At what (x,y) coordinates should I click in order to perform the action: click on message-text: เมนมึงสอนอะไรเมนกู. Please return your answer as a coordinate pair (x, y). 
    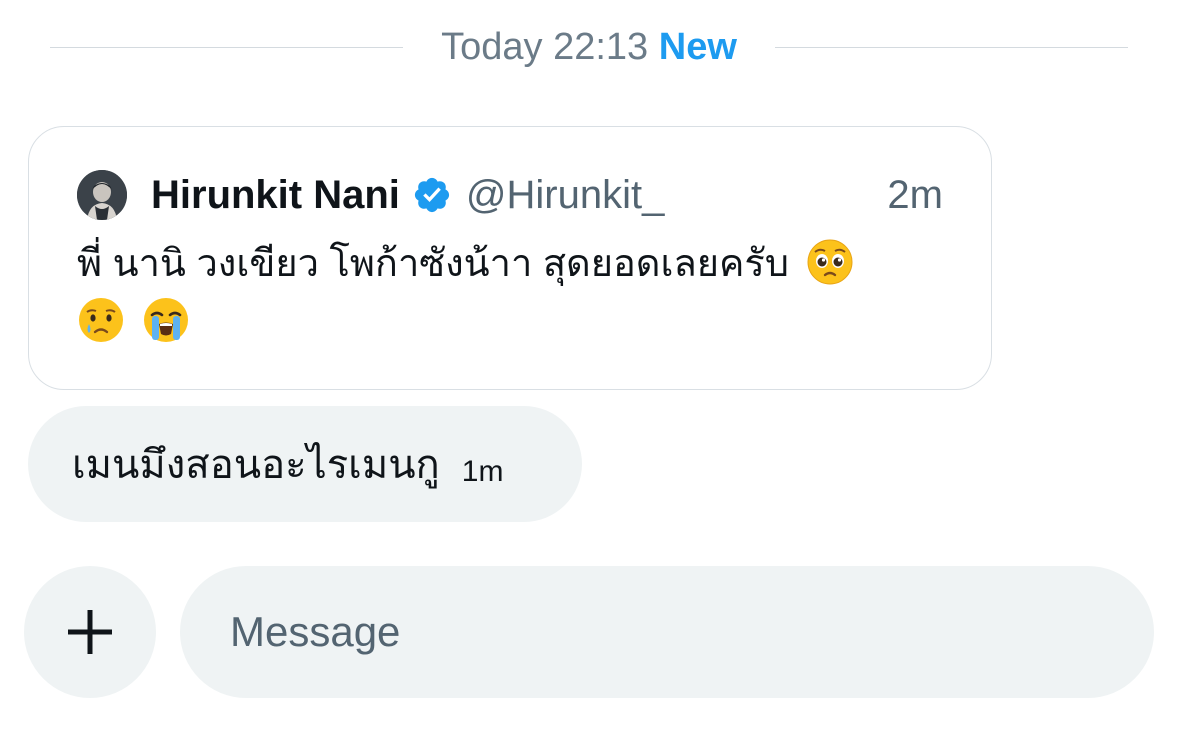
    Looking at the image, I should click on (256, 465).